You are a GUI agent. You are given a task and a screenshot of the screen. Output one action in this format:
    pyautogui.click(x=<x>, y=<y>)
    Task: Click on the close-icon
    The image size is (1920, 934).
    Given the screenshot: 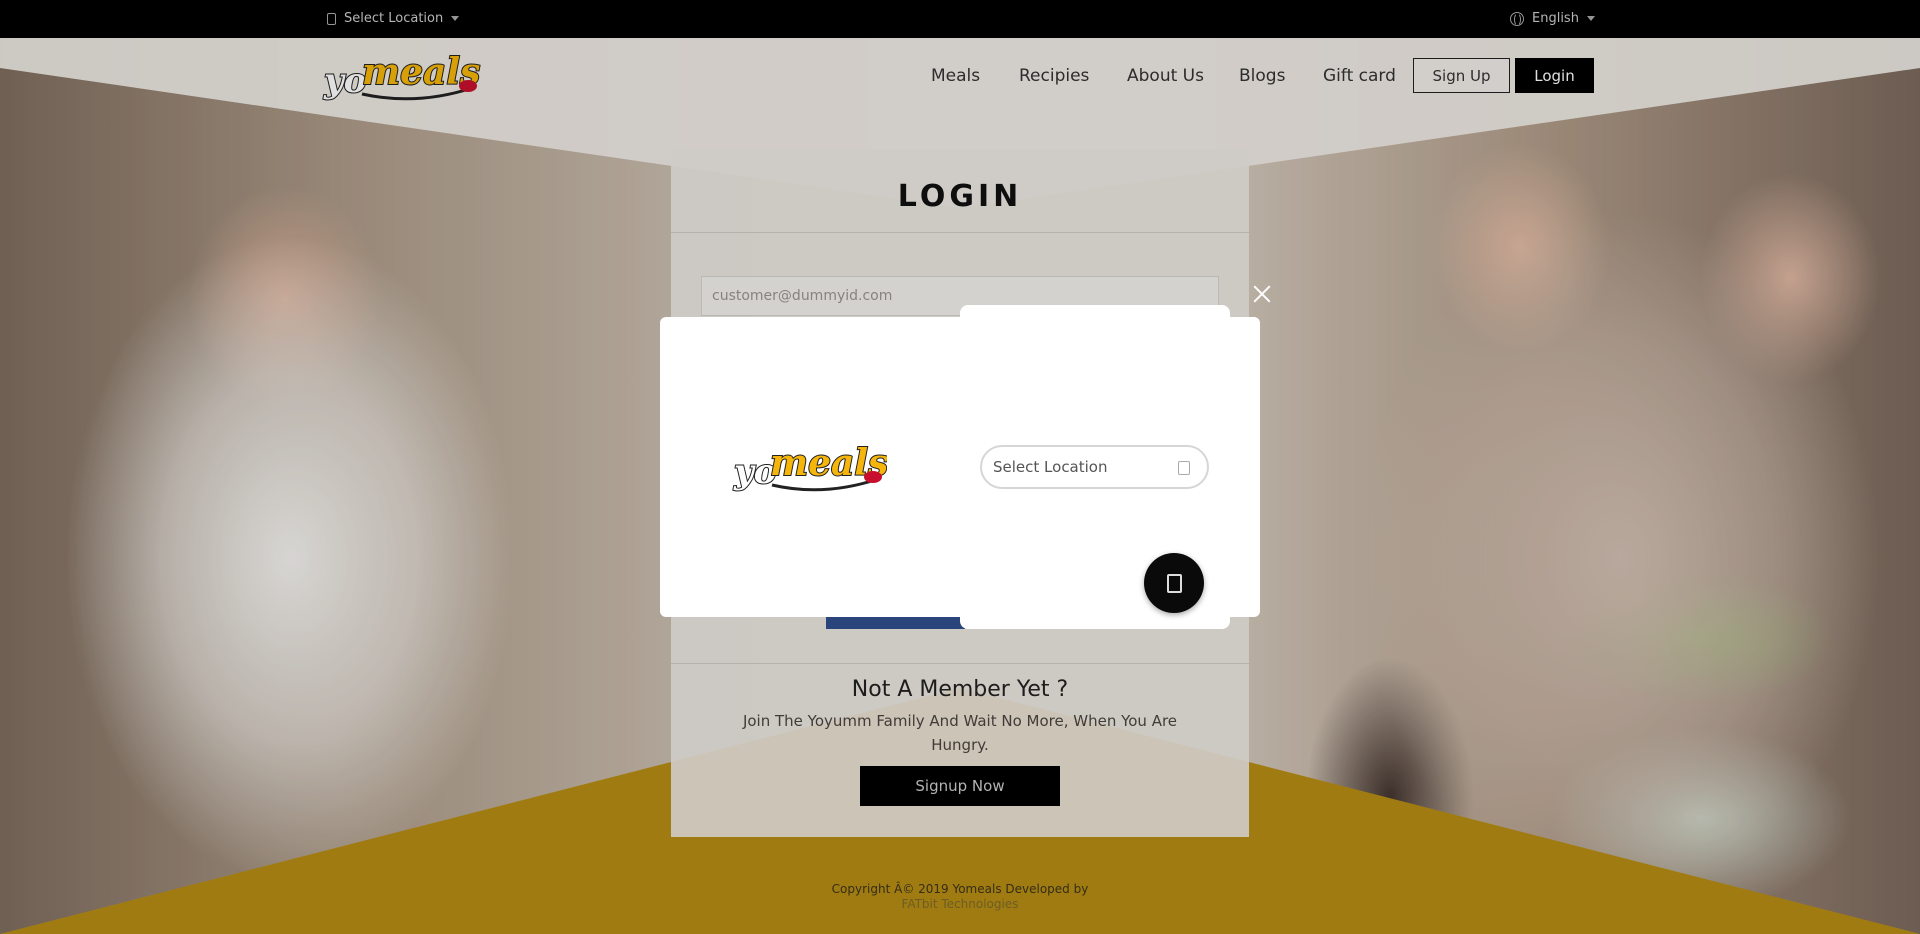 What is the action you would take?
    pyautogui.click(x=1262, y=294)
    